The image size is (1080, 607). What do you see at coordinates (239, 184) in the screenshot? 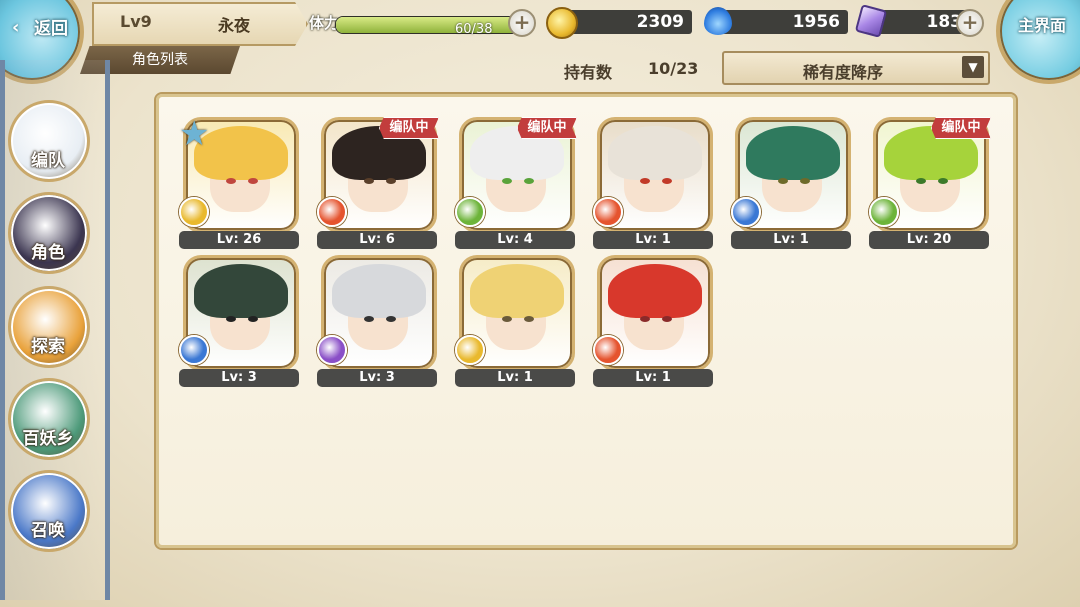
I see `character-card: ★ Lv: 26` at bounding box center [239, 184].